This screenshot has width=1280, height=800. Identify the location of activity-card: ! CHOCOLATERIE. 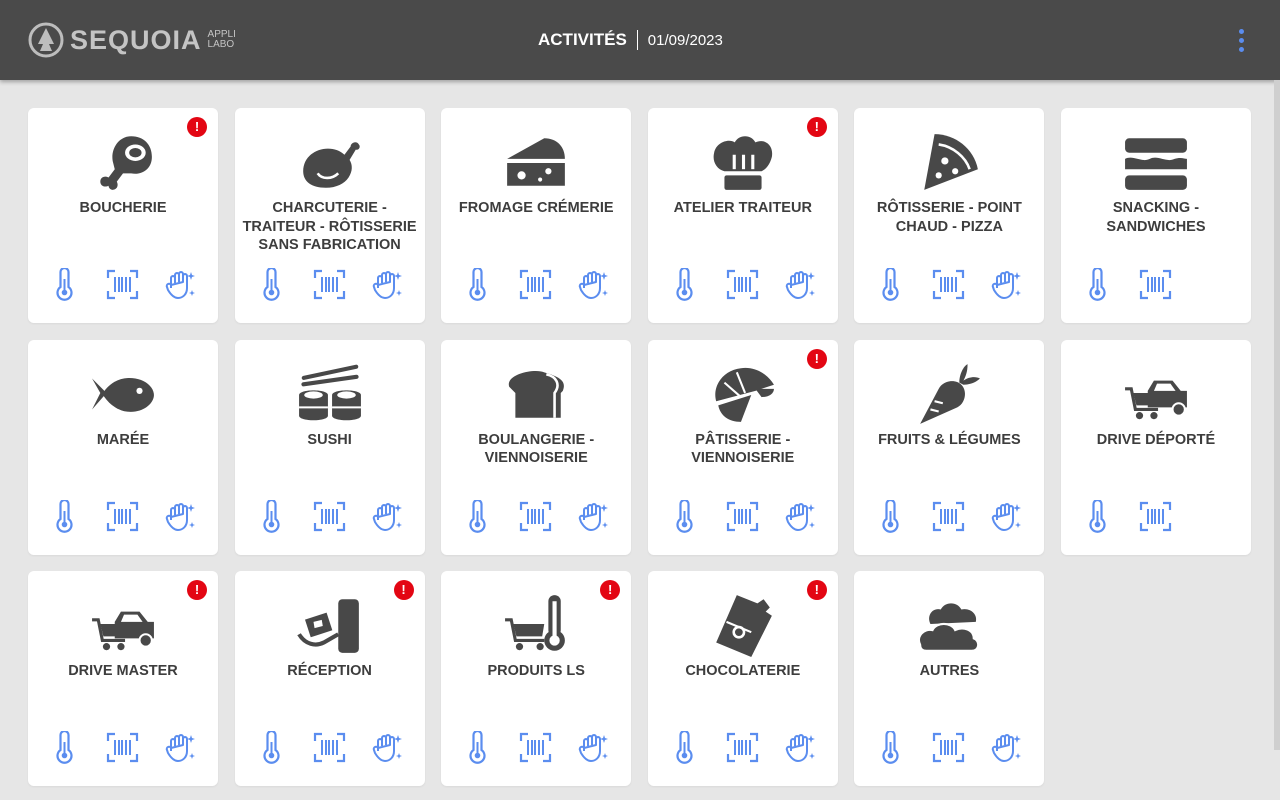
(742, 678).